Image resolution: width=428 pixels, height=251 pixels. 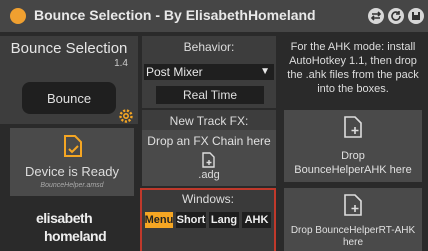 What do you see at coordinates (72, 185) in the screenshot?
I see `device-sub-text: BounceHelper.amsd` at bounding box center [72, 185].